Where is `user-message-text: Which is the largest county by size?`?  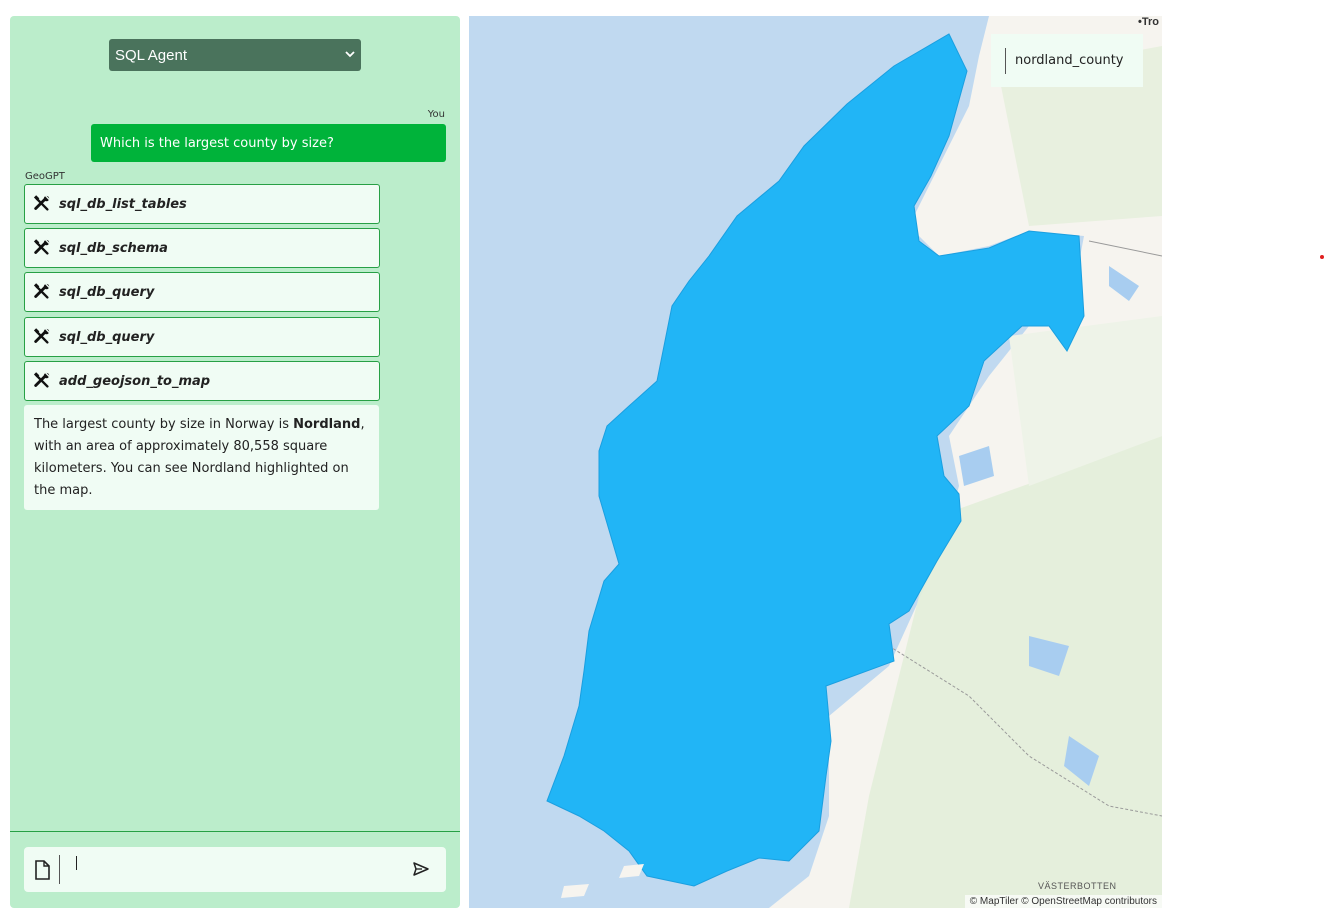 user-message-text: Which is the largest county by size? is located at coordinates (217, 143).